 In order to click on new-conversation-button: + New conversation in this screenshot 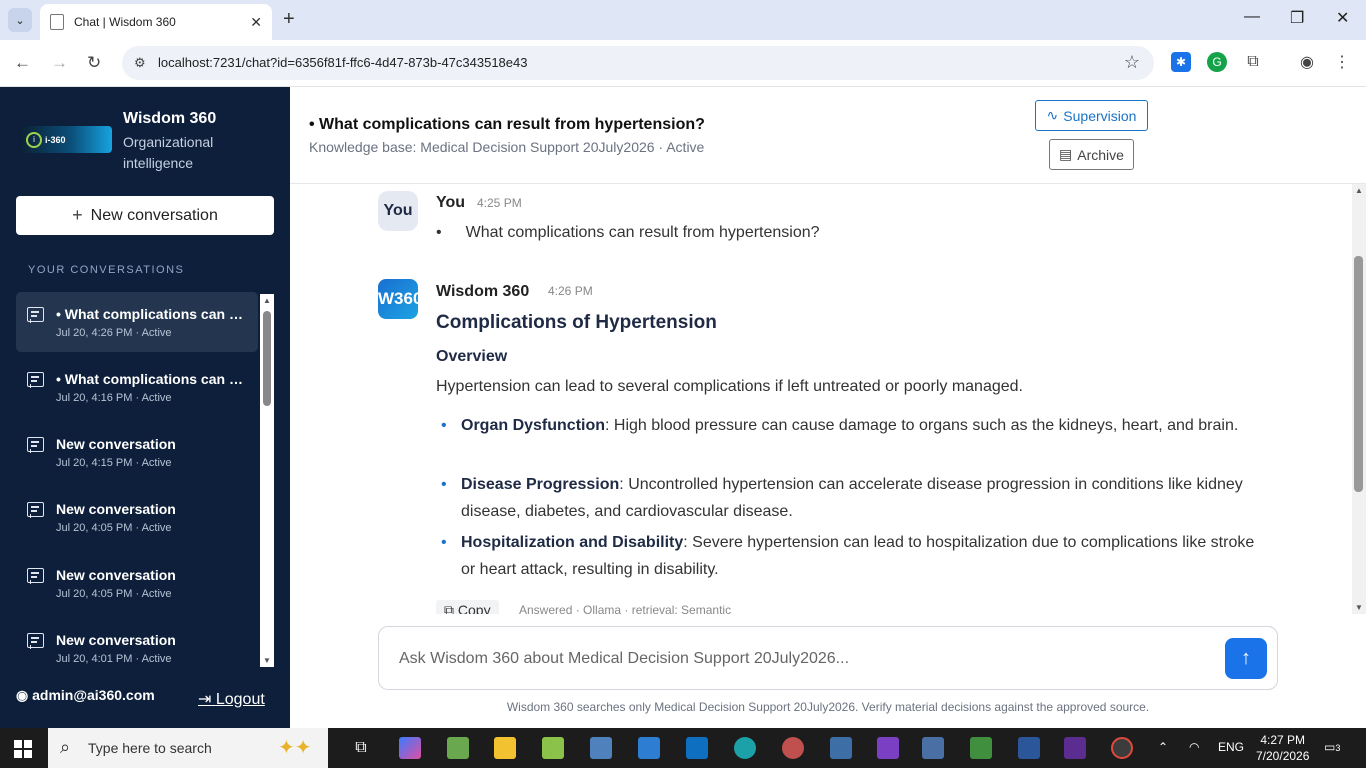, I will do `click(145, 215)`.